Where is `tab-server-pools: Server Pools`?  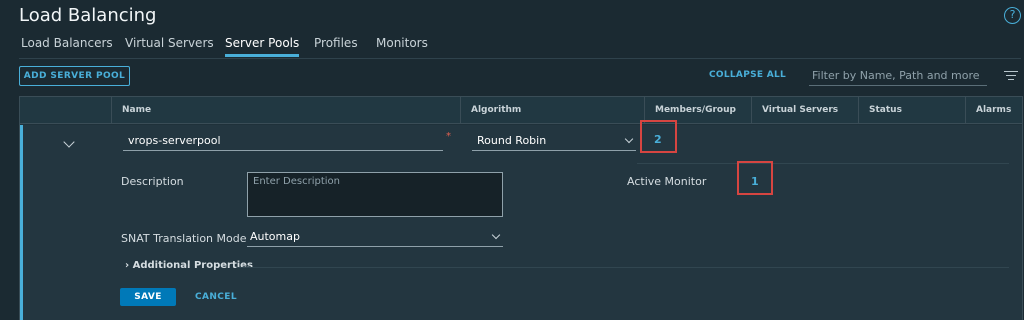
tab-server-pools: Server Pools is located at coordinates (262, 46).